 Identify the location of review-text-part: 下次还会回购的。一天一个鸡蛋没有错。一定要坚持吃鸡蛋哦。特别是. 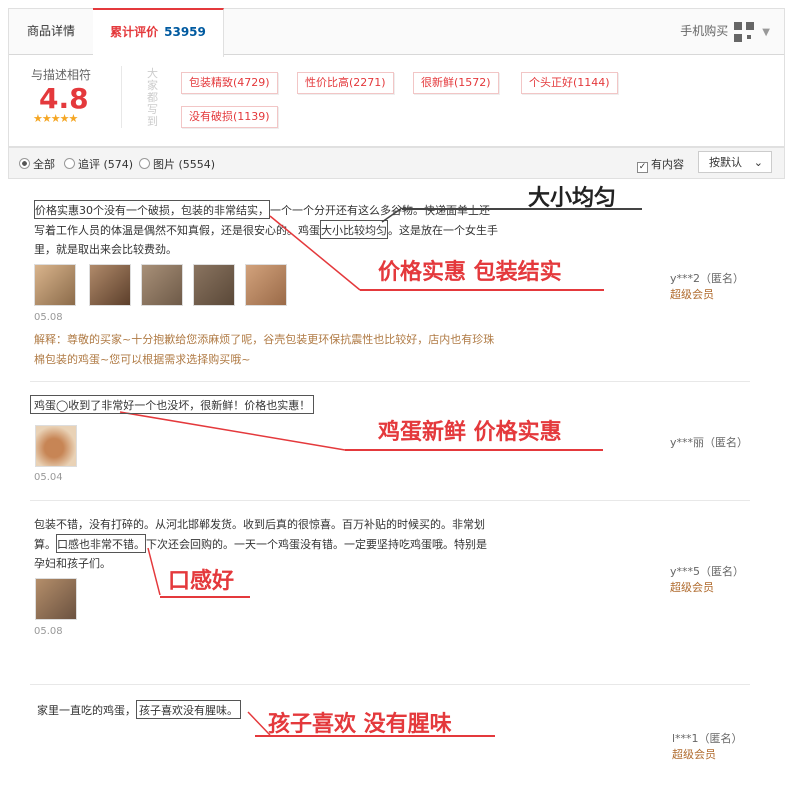
(316, 544).